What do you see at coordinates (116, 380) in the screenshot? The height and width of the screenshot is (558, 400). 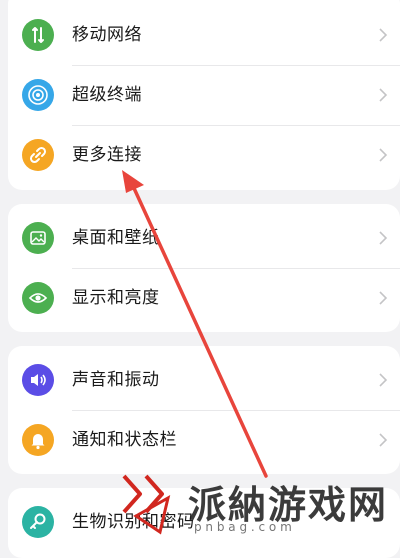 I see `settings-item-label: 声音和振动` at bounding box center [116, 380].